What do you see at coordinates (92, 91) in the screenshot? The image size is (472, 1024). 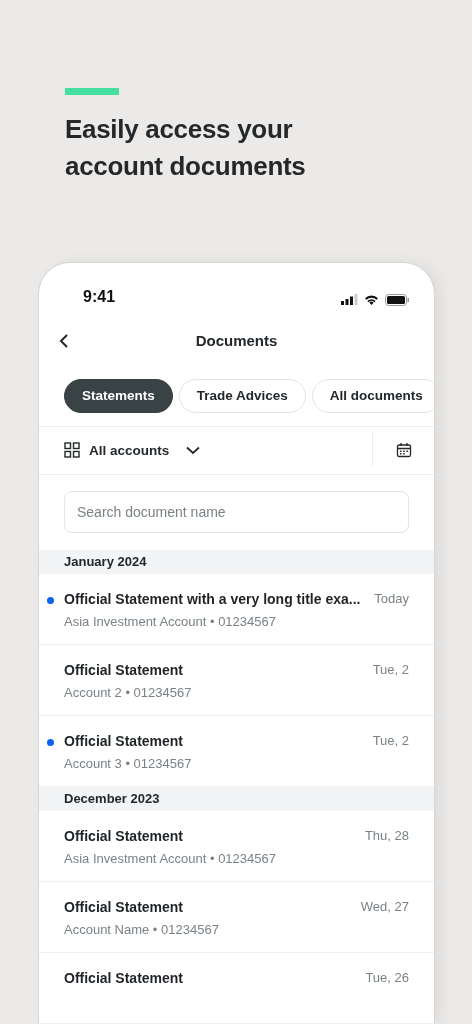 I see `accent-bar` at bounding box center [92, 91].